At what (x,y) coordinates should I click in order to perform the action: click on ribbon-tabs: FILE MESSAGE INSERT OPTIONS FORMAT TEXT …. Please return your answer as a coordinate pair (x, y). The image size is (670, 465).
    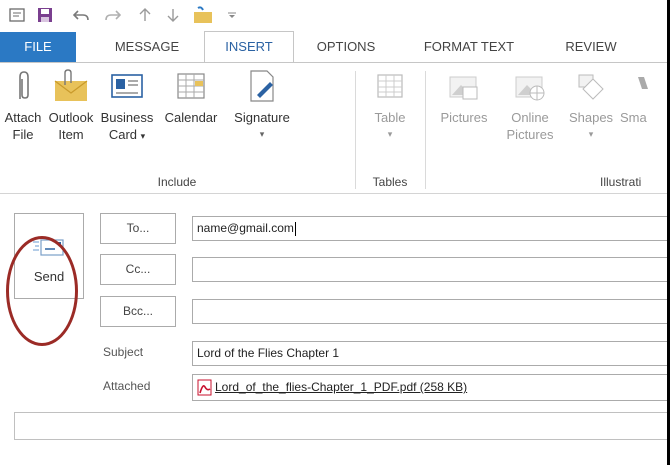
    Looking at the image, I should click on (335, 46).